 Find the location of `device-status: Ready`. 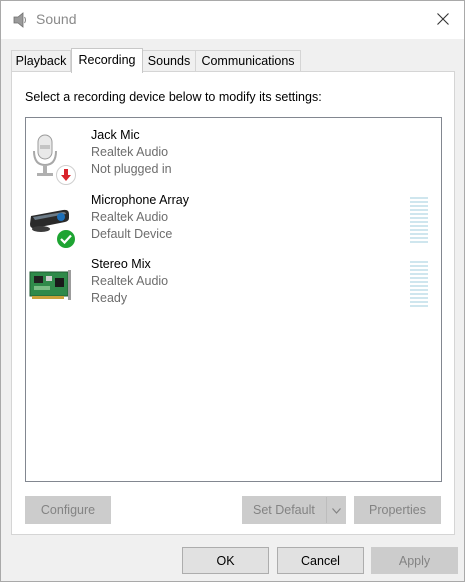

device-status: Ready is located at coordinates (109, 298).